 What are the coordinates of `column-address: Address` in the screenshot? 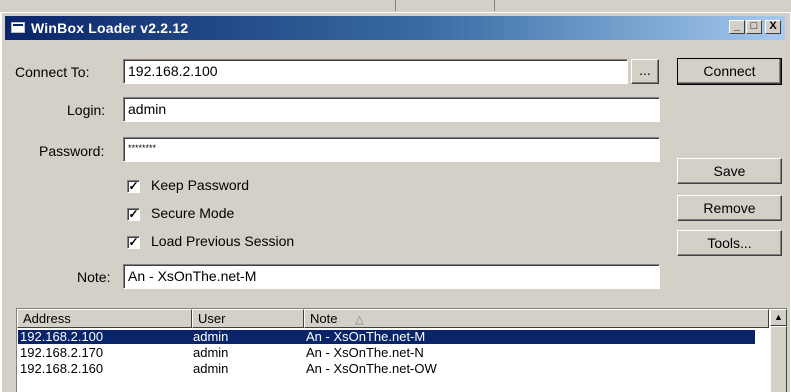 It's located at (104, 318).